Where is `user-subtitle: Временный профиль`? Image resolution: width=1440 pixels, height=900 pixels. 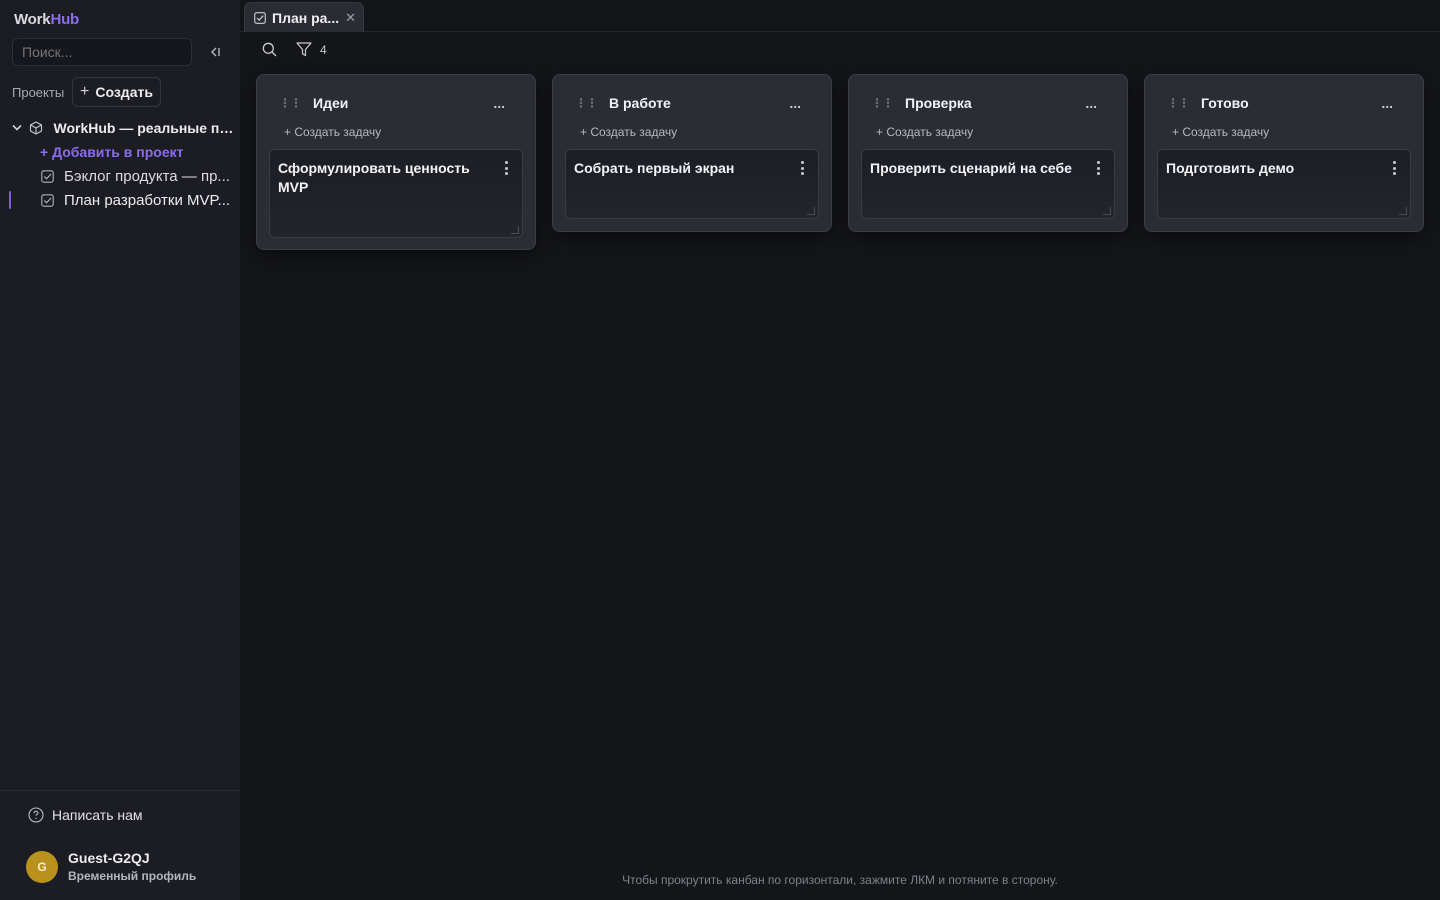 user-subtitle: Временный профиль is located at coordinates (132, 876).